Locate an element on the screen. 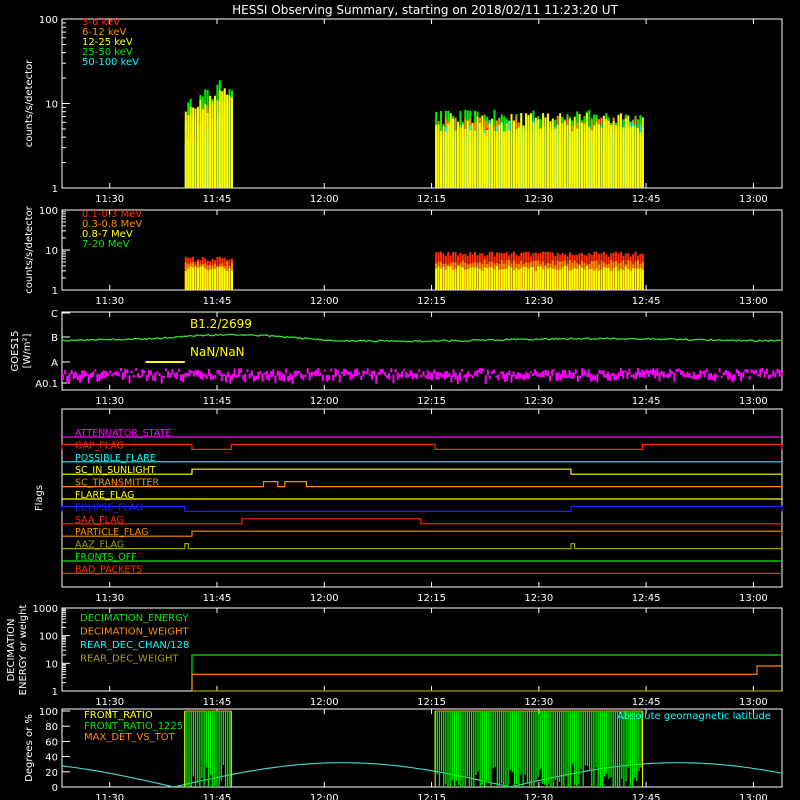 The image size is (800, 800). decimation-ytick-label: 1000 is located at coordinates (45, 609).